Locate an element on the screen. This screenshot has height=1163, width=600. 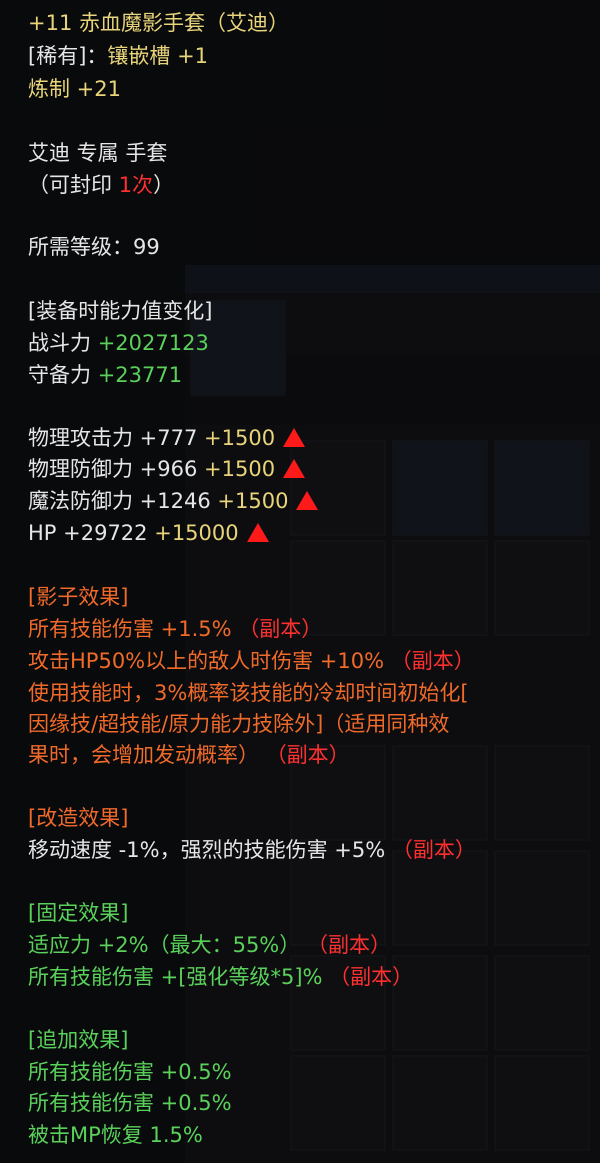
shadow-effect-line: 攻击HP50%以上的敌人时伤害 +10% （副本） is located at coordinates (251, 661).